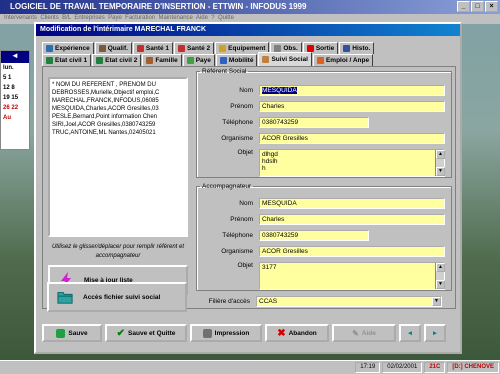  I want to click on menu-item: Quitte, so click(226, 18).